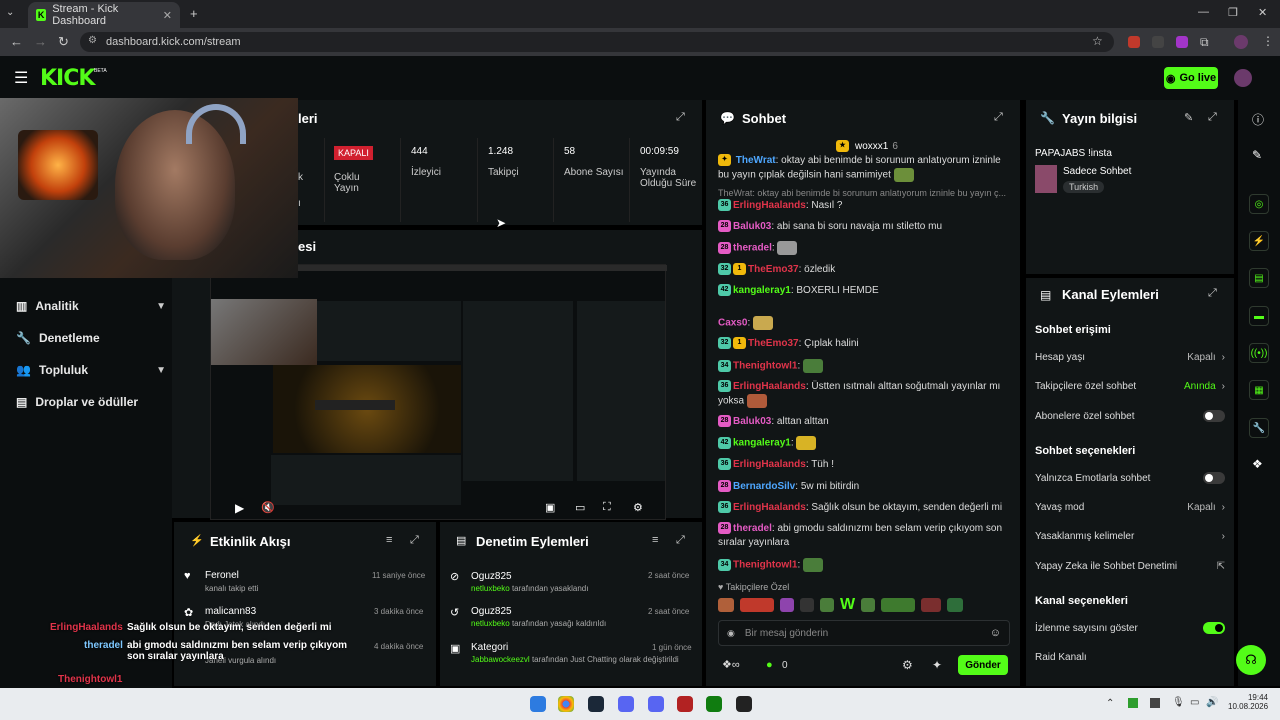  I want to click on back-icon: ←, so click(16, 41).